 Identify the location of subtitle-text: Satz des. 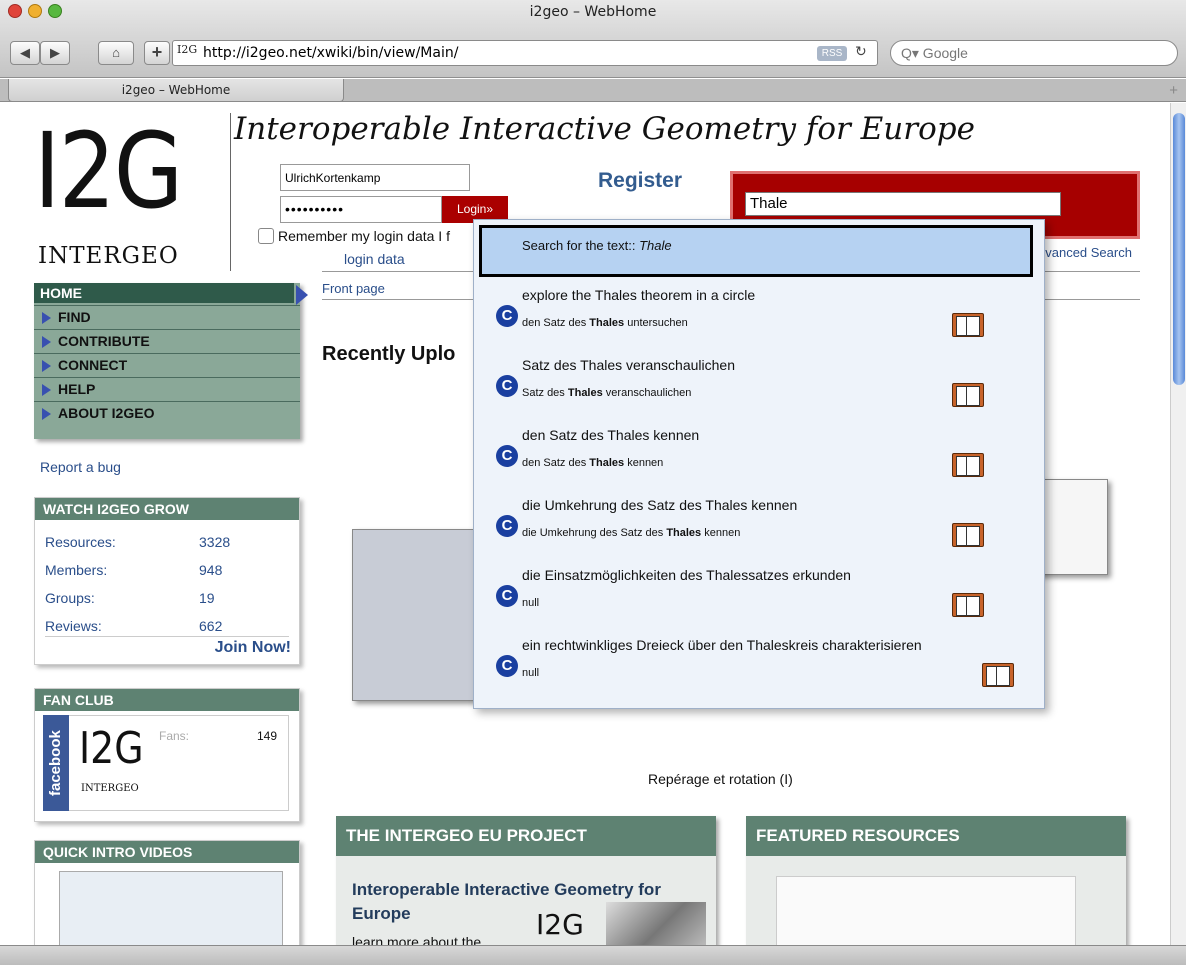
(543, 393).